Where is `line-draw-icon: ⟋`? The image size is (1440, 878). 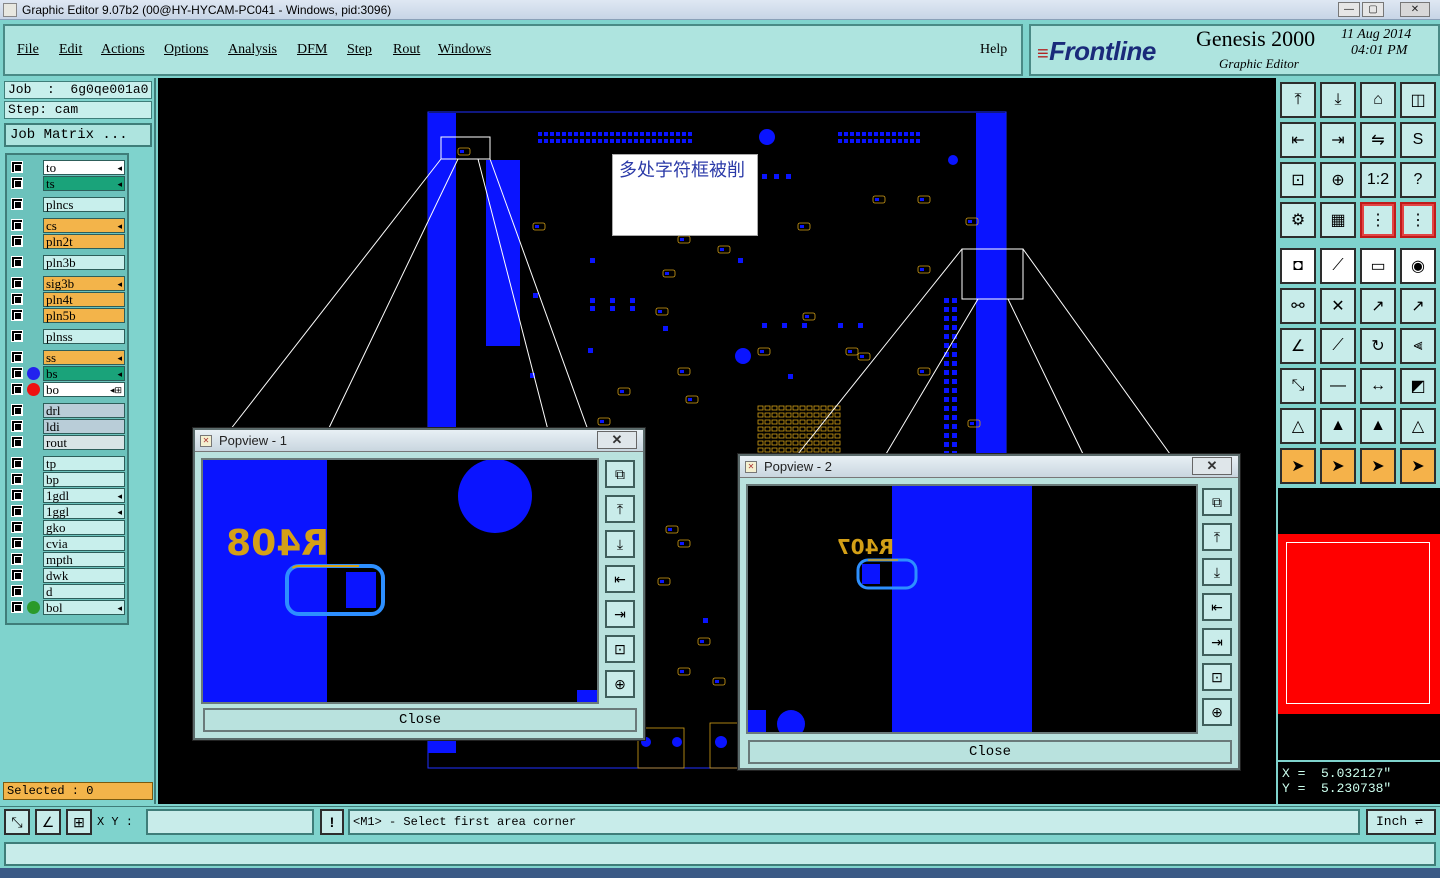 line-draw-icon: ⟋ is located at coordinates (1338, 266).